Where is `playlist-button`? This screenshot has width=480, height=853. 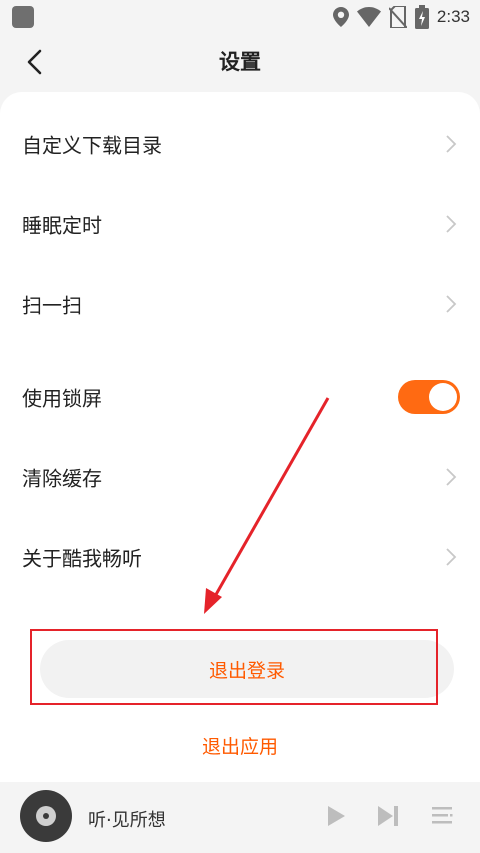 playlist-button is located at coordinates (442, 816).